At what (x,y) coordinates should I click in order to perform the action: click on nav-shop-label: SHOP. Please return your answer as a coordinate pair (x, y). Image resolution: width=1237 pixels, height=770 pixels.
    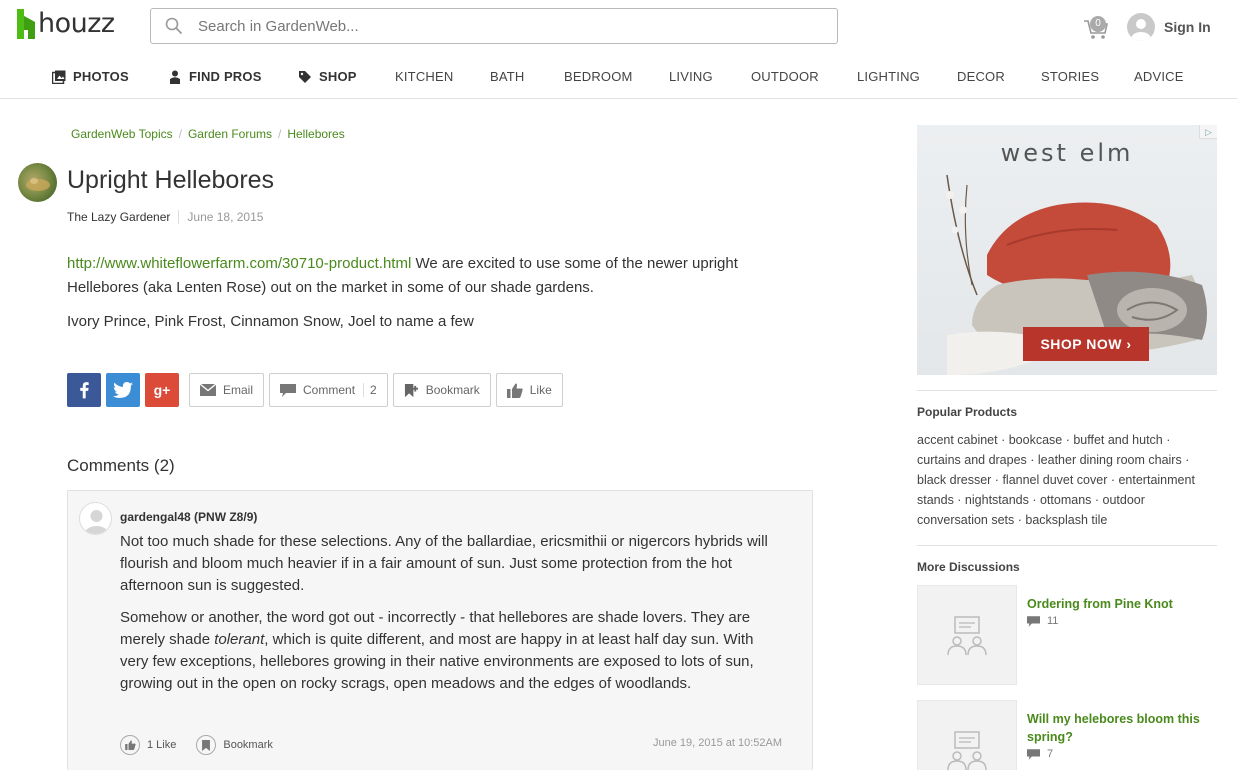
    Looking at the image, I should click on (338, 76).